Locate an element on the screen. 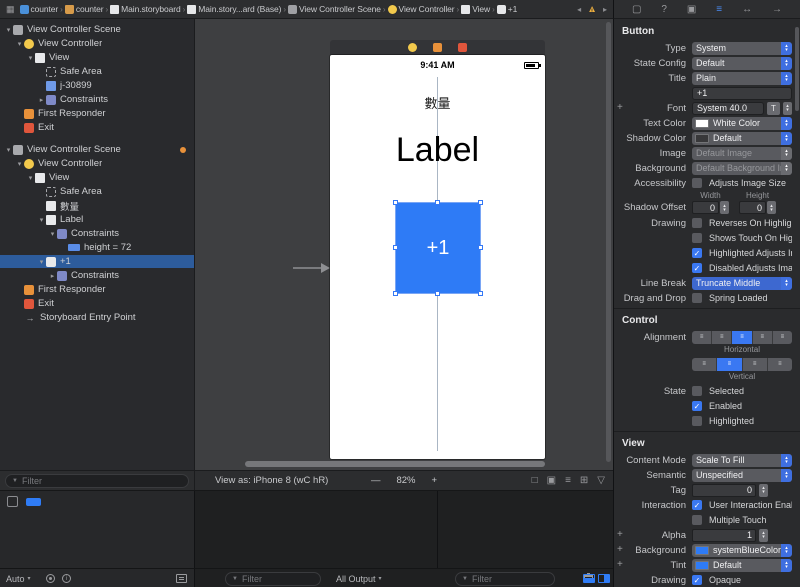  outline-row: Storyboard Entry Point is located at coordinates (97, 317).